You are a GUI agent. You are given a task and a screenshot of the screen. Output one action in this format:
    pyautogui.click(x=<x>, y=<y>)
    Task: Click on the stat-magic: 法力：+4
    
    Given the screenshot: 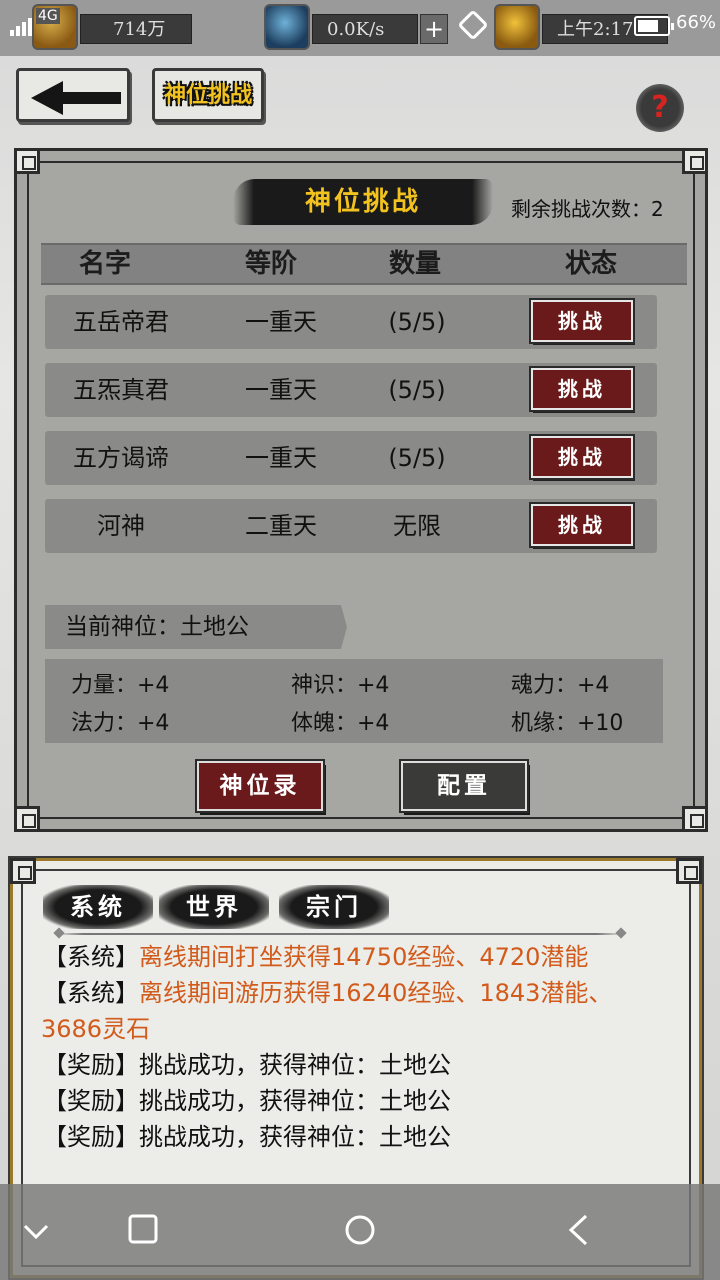 What is the action you would take?
    pyautogui.click(x=120, y=723)
    